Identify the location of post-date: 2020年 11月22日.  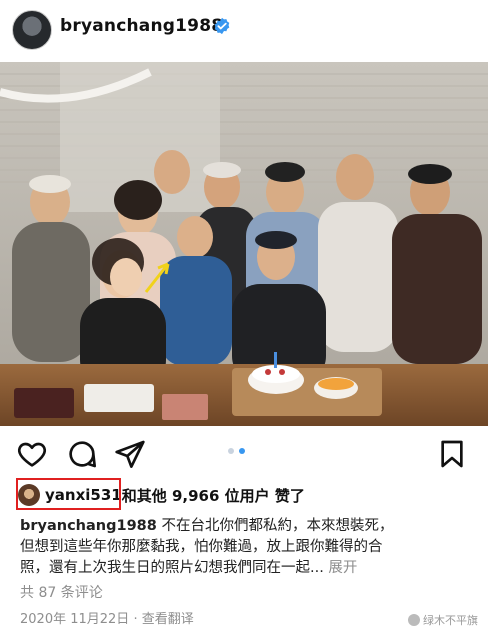
(75, 619).